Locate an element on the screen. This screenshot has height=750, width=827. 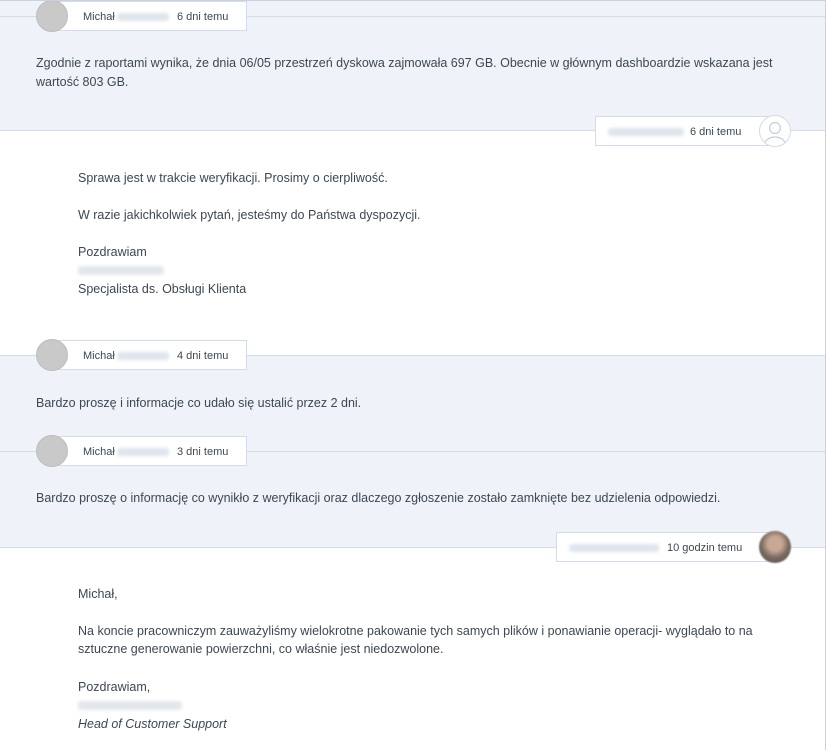
message-time: 4 dni temu is located at coordinates (203, 356).